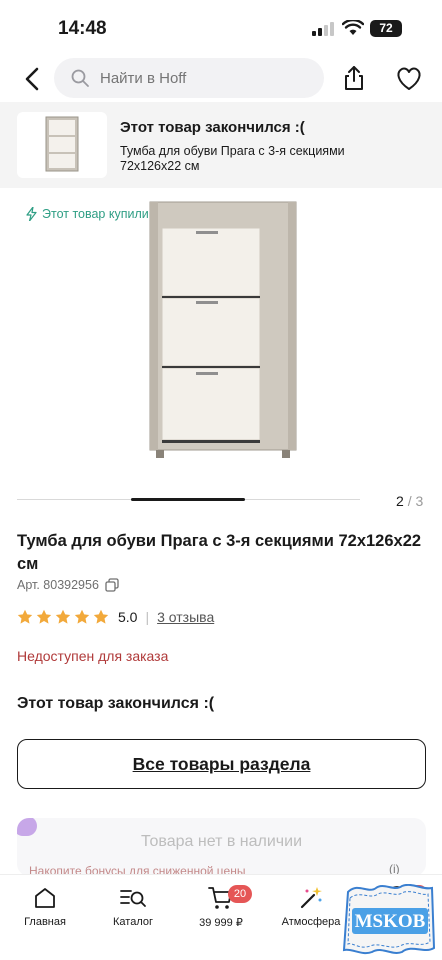 This screenshot has height=960, width=442. What do you see at coordinates (45, 898) in the screenshot?
I see `home-icon` at bounding box center [45, 898].